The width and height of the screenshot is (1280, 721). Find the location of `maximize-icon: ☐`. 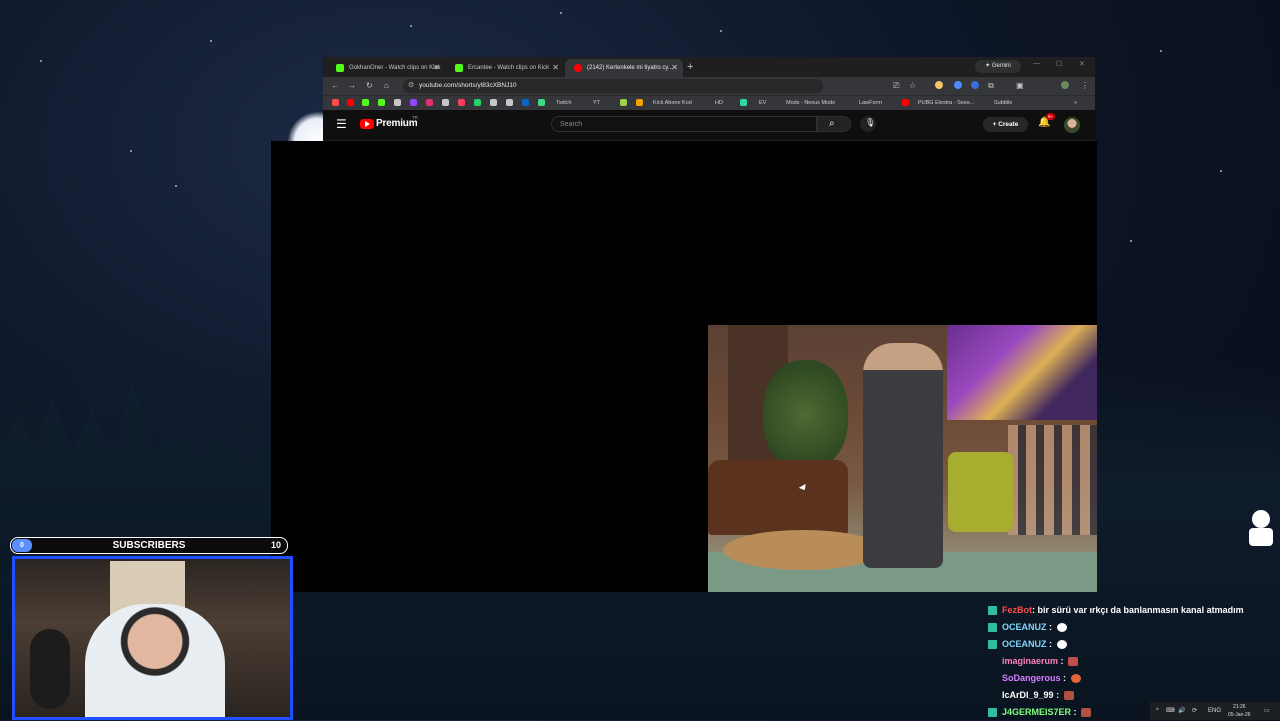

maximize-icon: ☐ is located at coordinates (1059, 64).